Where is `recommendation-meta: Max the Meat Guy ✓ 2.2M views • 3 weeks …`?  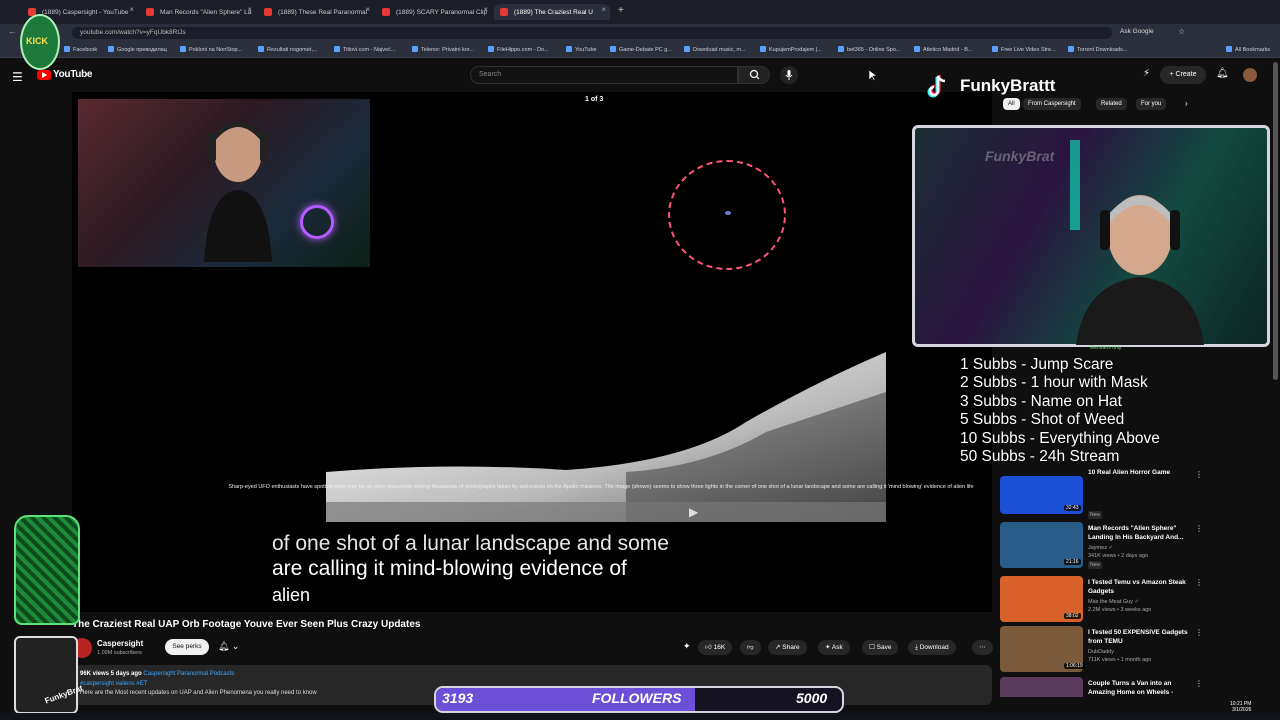 recommendation-meta: Max the Meat Guy ✓ 2.2M views • 3 weeks … is located at coordinates (1120, 606).